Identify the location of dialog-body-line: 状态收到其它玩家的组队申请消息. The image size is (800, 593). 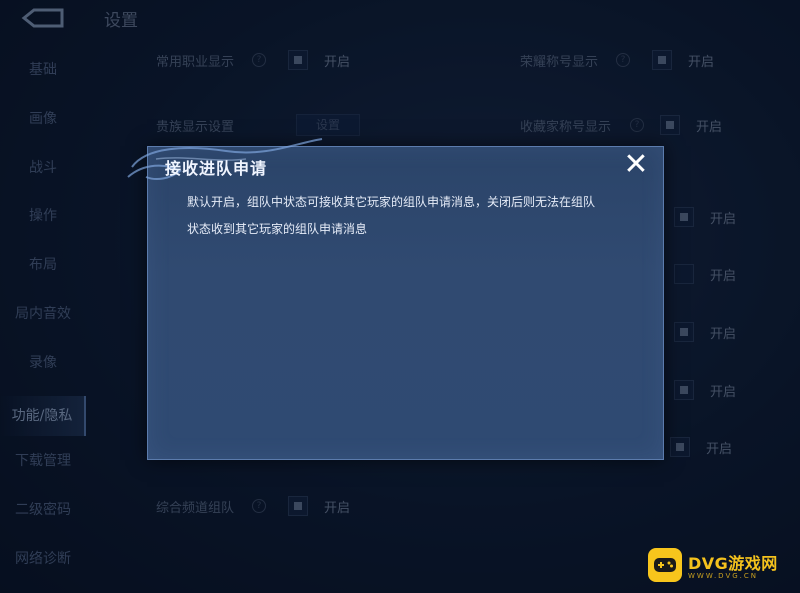
(277, 229).